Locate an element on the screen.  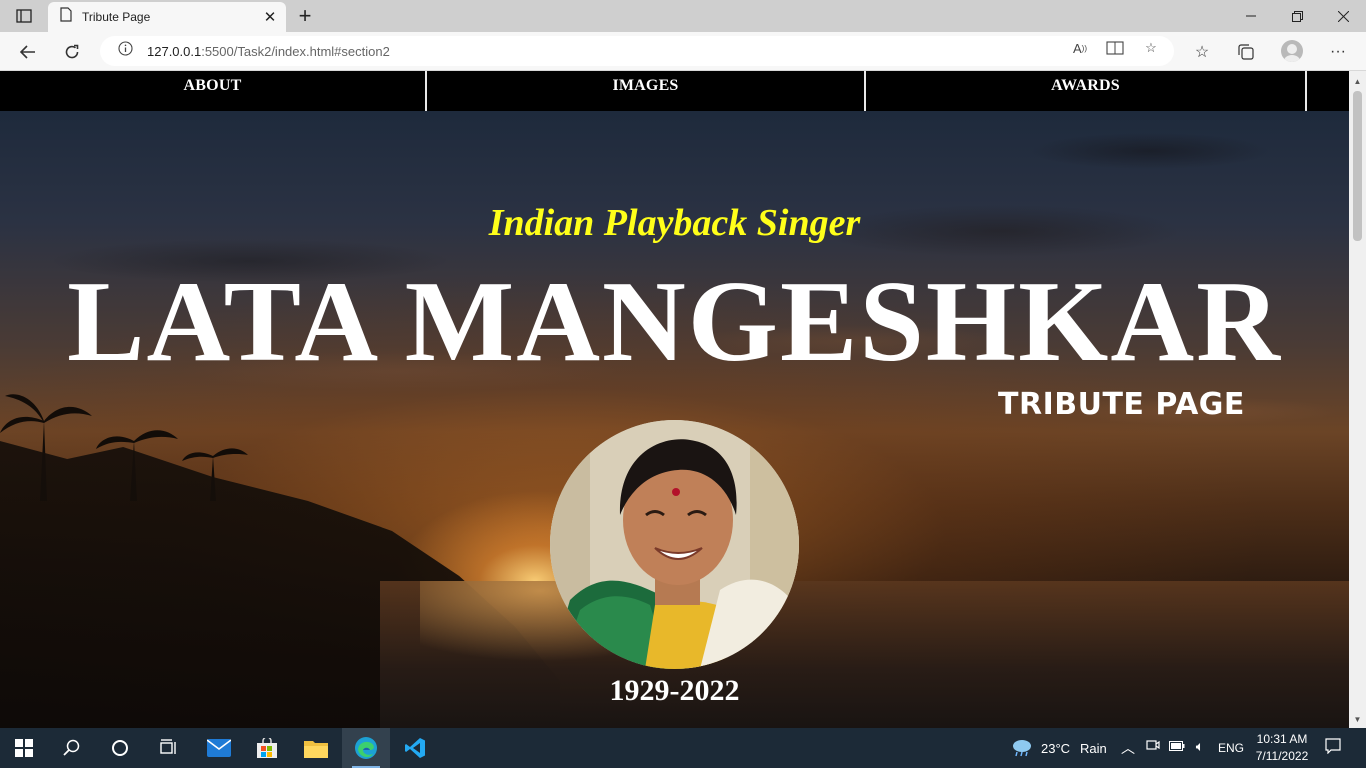
new-tab-button: + is located at coordinates (305, 15).